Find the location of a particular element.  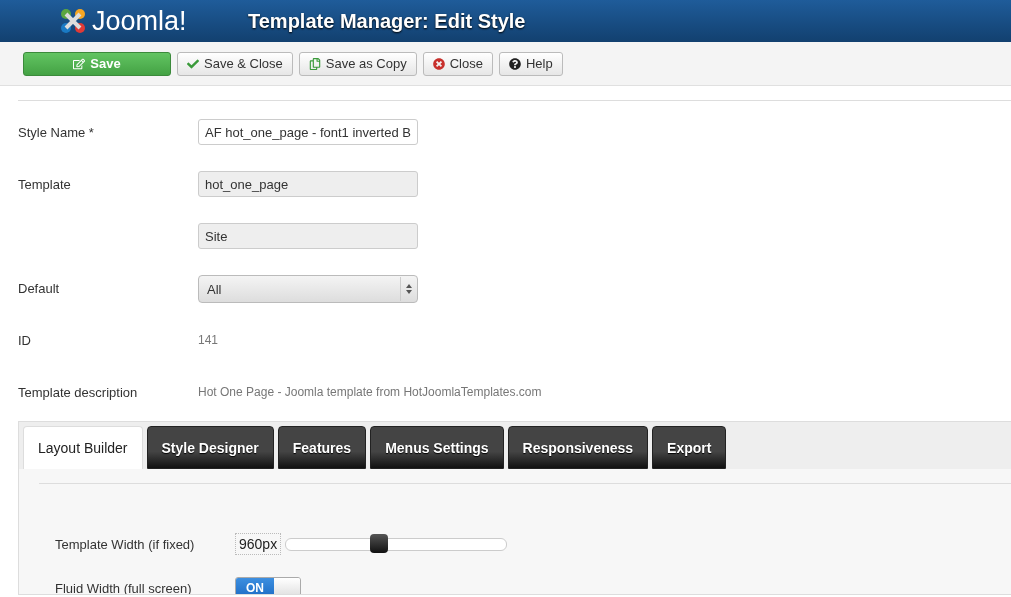

tab: Menus Settings is located at coordinates (437, 447).